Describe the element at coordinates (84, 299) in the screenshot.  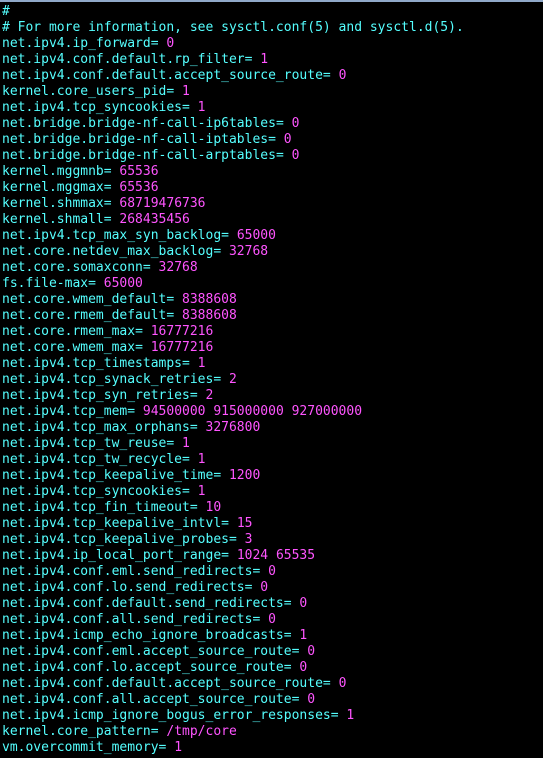
I see `sysctl-key: net.core.wmem_default` at that location.